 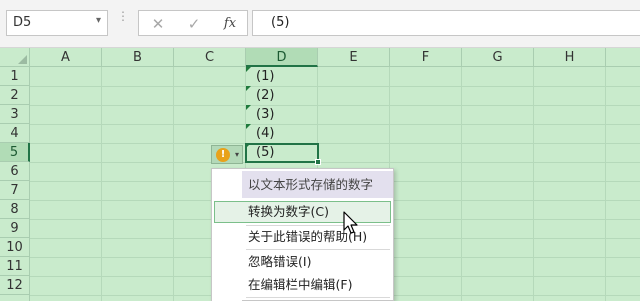 I want to click on formula-buttons: ✕ ✓ fx, so click(x=193, y=23).